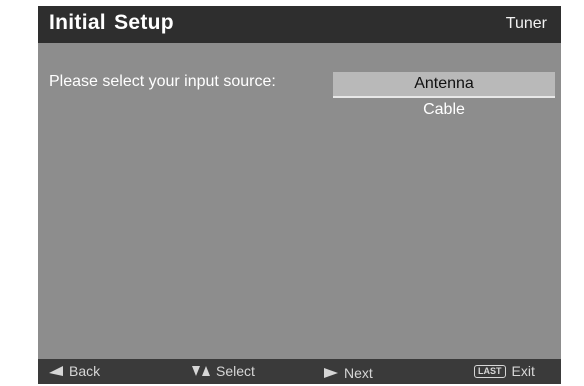 The width and height of the screenshot is (584, 386). Describe the element at coordinates (111, 22) in the screenshot. I see `page-title: Initial Setup` at that location.